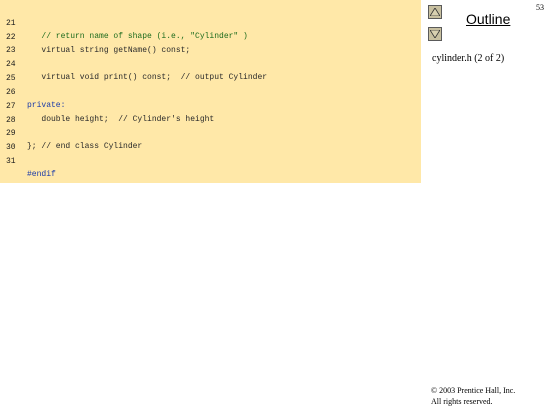  What do you see at coordinates (121, 119) in the screenshot?
I see `code-text: double height; // Cylinder's height` at bounding box center [121, 119].